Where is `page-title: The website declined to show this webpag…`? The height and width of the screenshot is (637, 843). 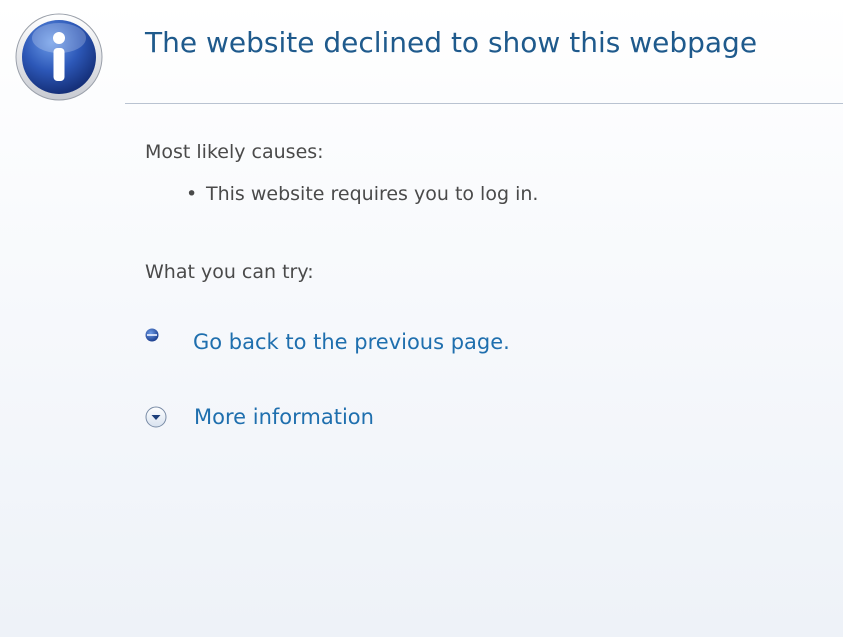 page-title: The website declined to show this webpag… is located at coordinates (451, 42).